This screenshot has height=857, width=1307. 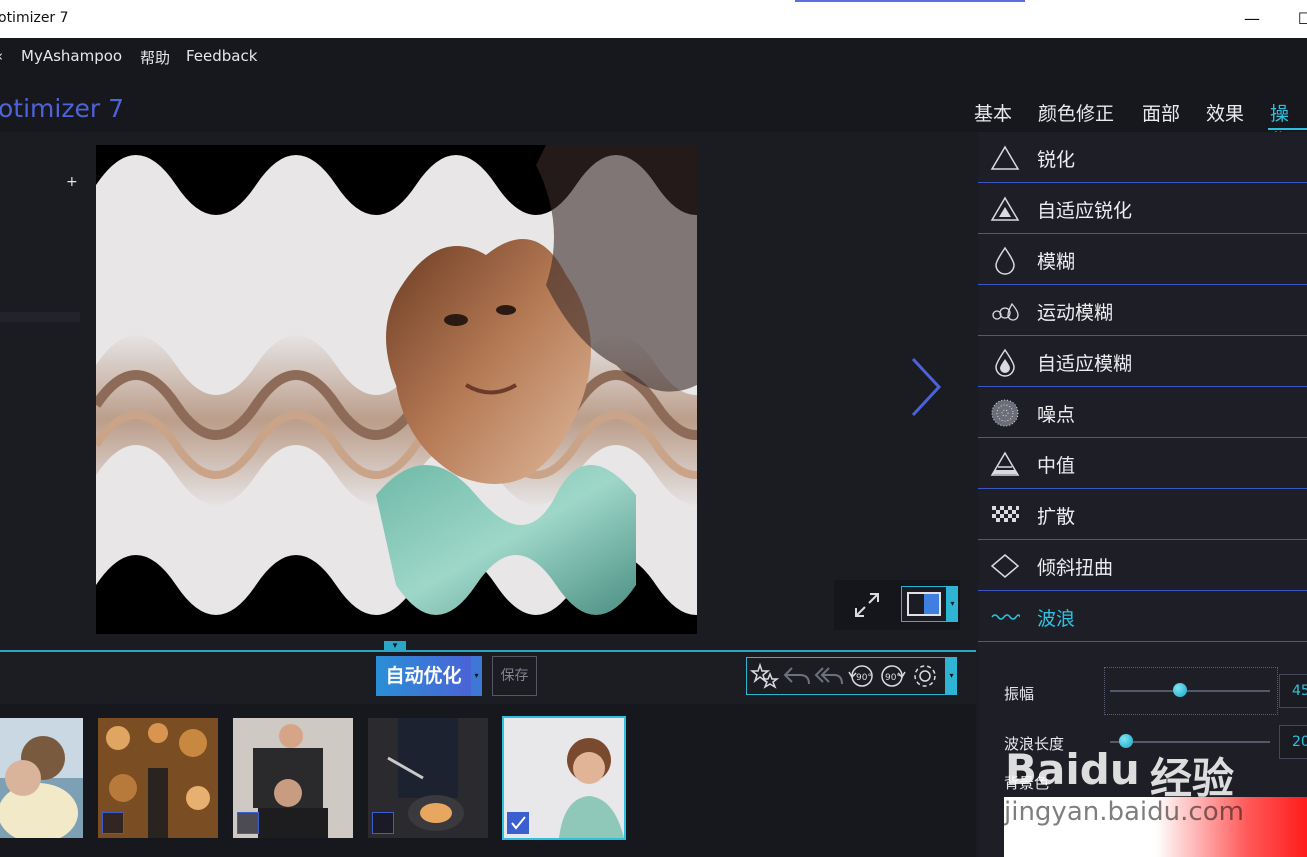 What do you see at coordinates (1293, 742) in the screenshot?
I see `wavelength-value-field: 20` at bounding box center [1293, 742].